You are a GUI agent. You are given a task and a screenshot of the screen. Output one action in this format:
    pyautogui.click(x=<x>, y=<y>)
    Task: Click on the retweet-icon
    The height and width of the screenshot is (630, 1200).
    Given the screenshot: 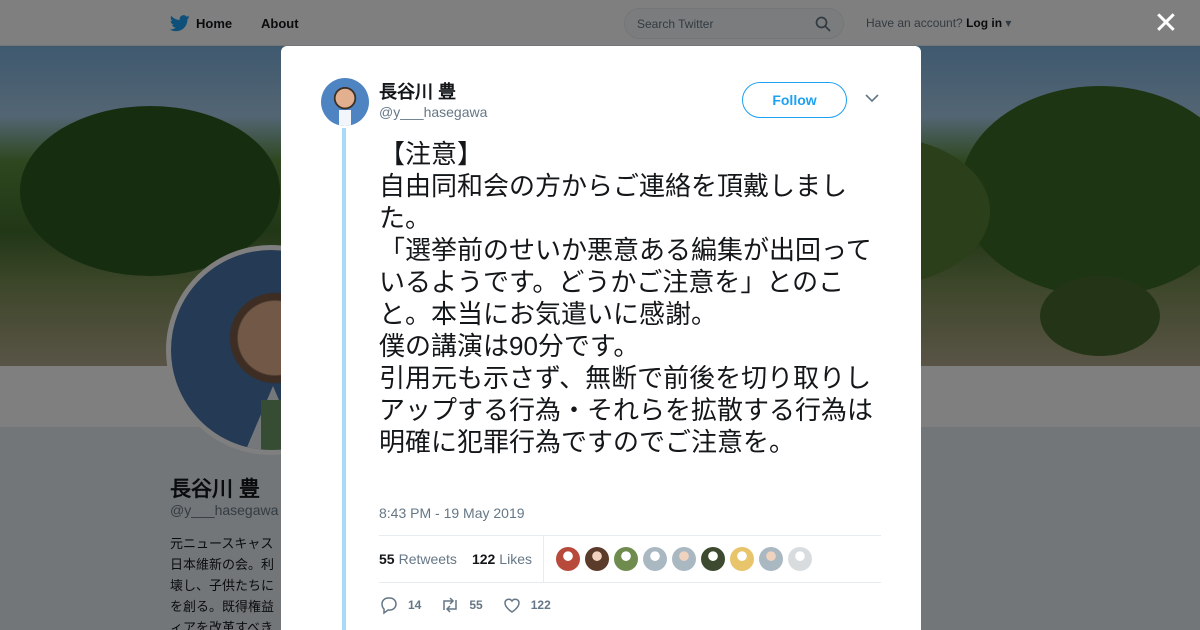 What is the action you would take?
    pyautogui.click(x=450, y=605)
    